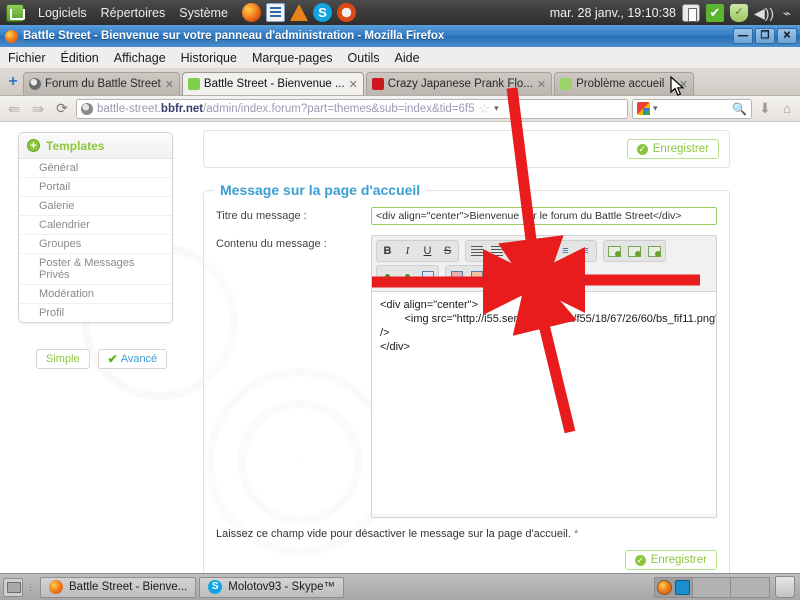 The width and height of the screenshot is (800, 600). Describe the element at coordinates (765, 36) in the screenshot. I see `maximize-button: ❐` at that location.